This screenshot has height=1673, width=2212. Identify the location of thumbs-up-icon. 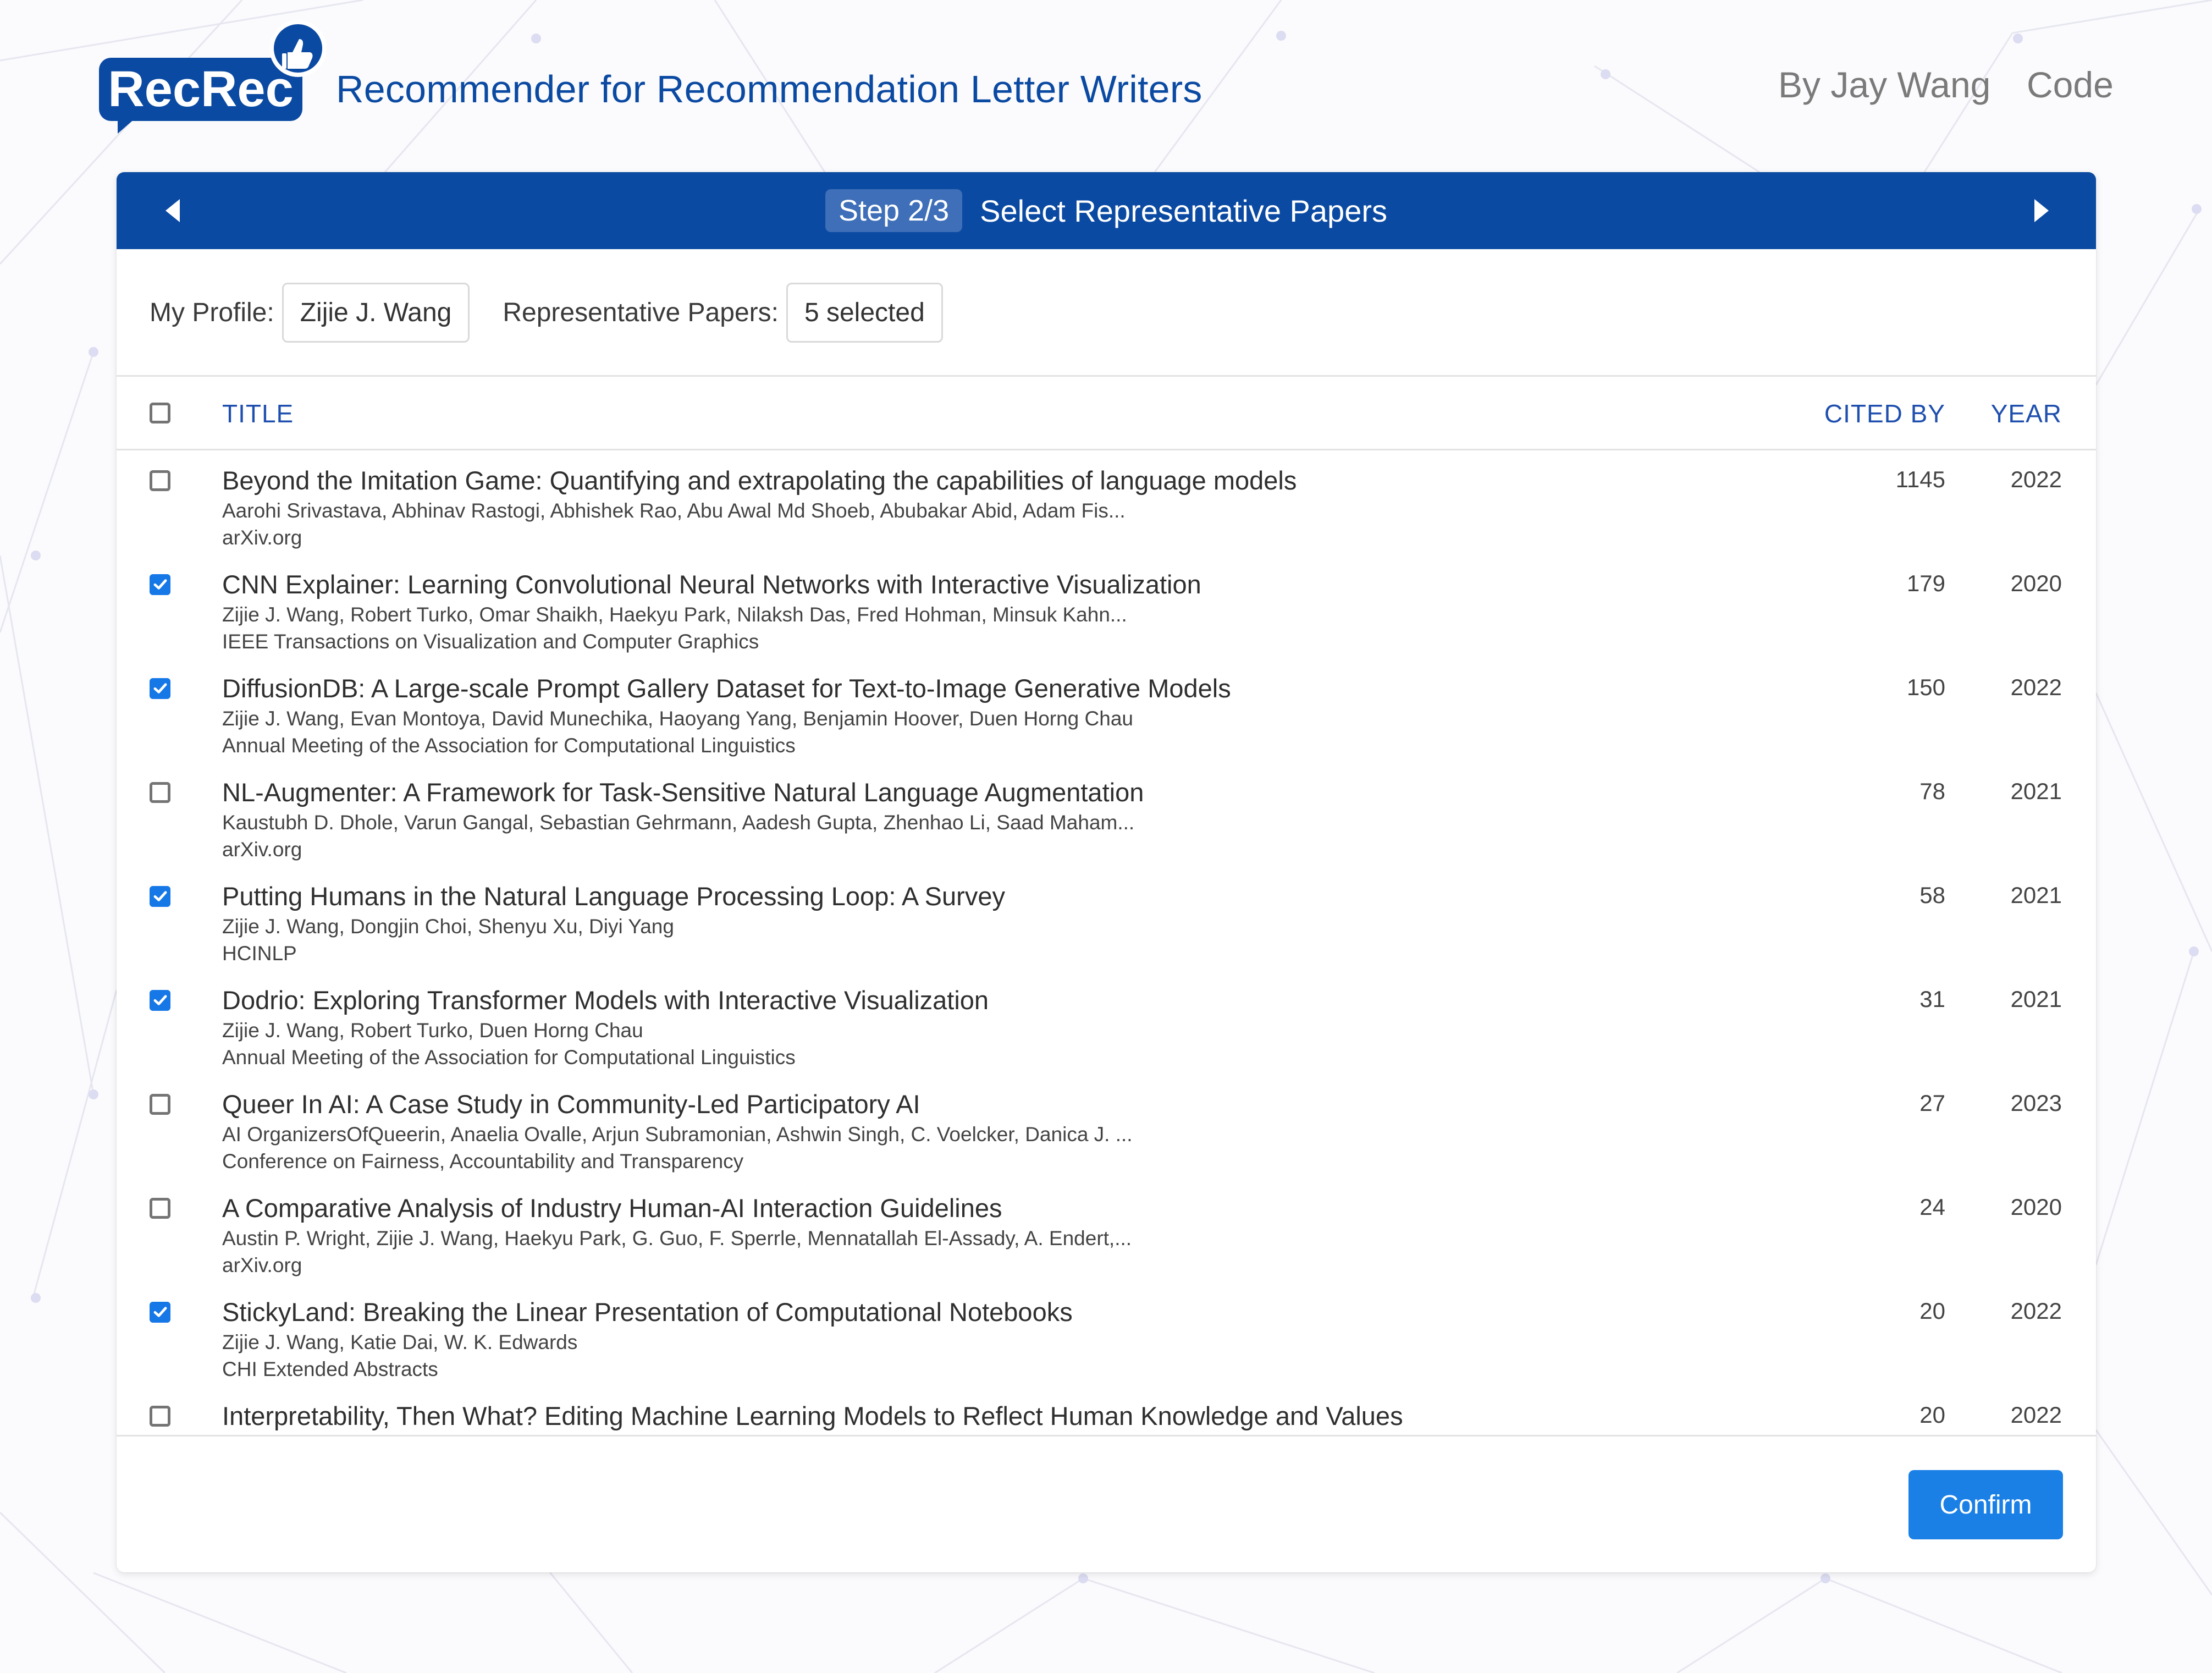
(298, 48).